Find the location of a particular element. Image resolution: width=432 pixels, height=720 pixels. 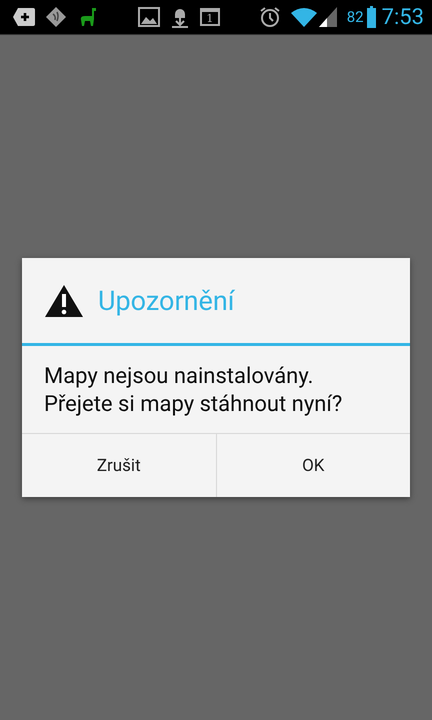

alarm-icon is located at coordinates (269, 17).